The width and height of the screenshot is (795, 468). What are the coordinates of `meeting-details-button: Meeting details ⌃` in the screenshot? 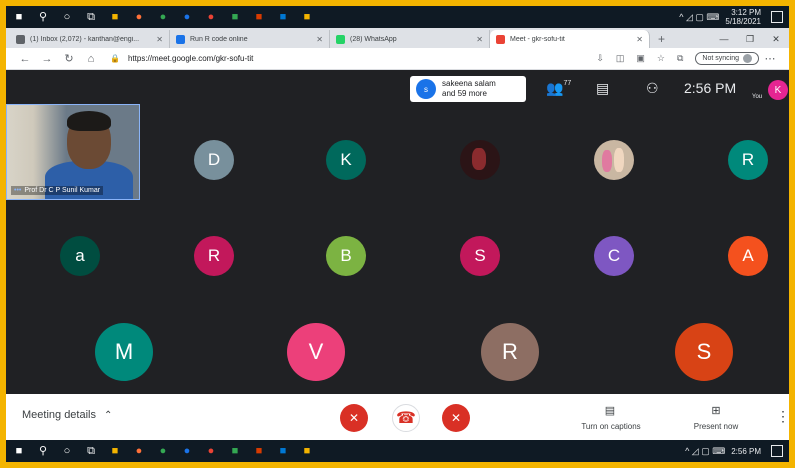 It's located at (67, 415).